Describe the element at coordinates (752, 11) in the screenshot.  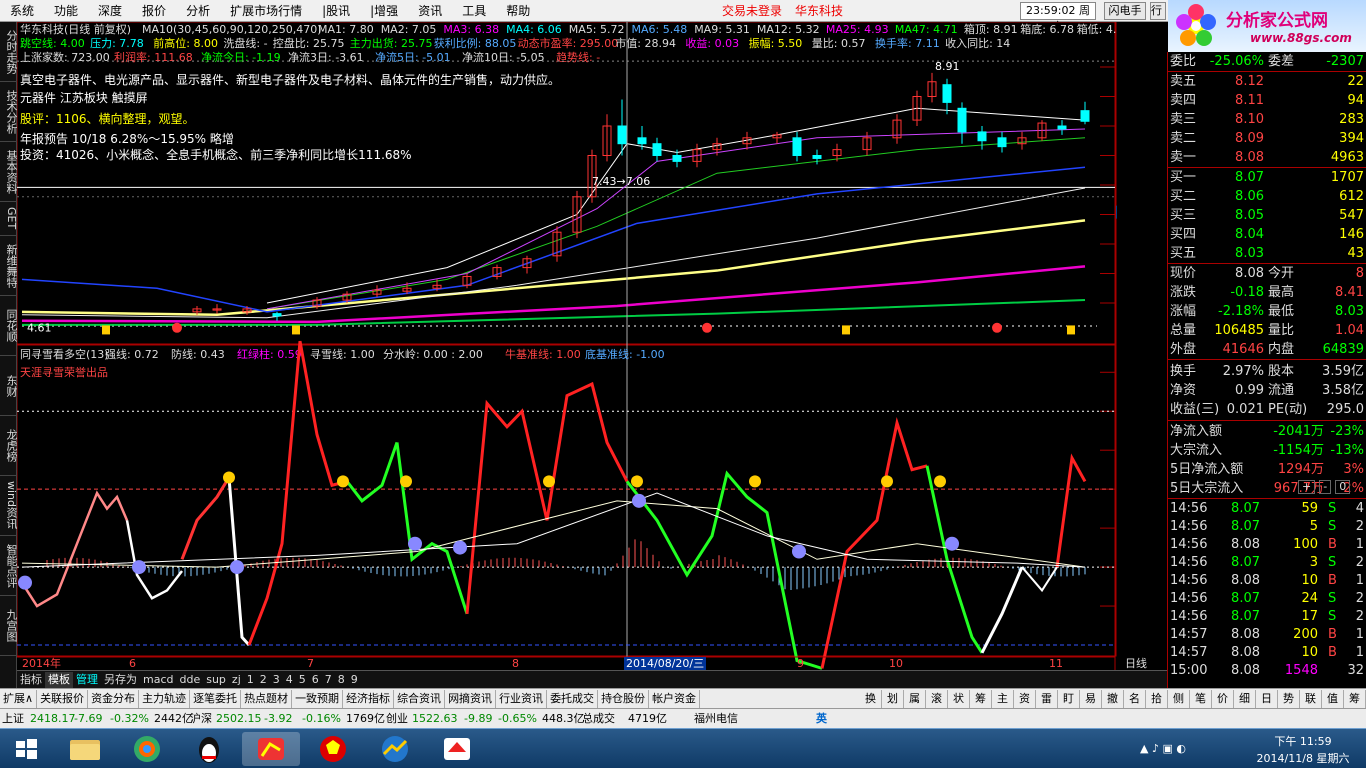
I see `login-status: 交易未登录` at that location.